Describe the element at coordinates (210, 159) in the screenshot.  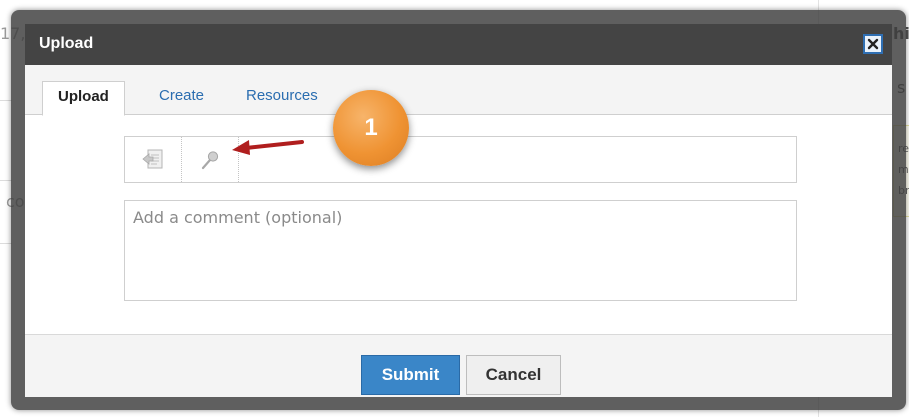
I see `microphone-icon` at that location.